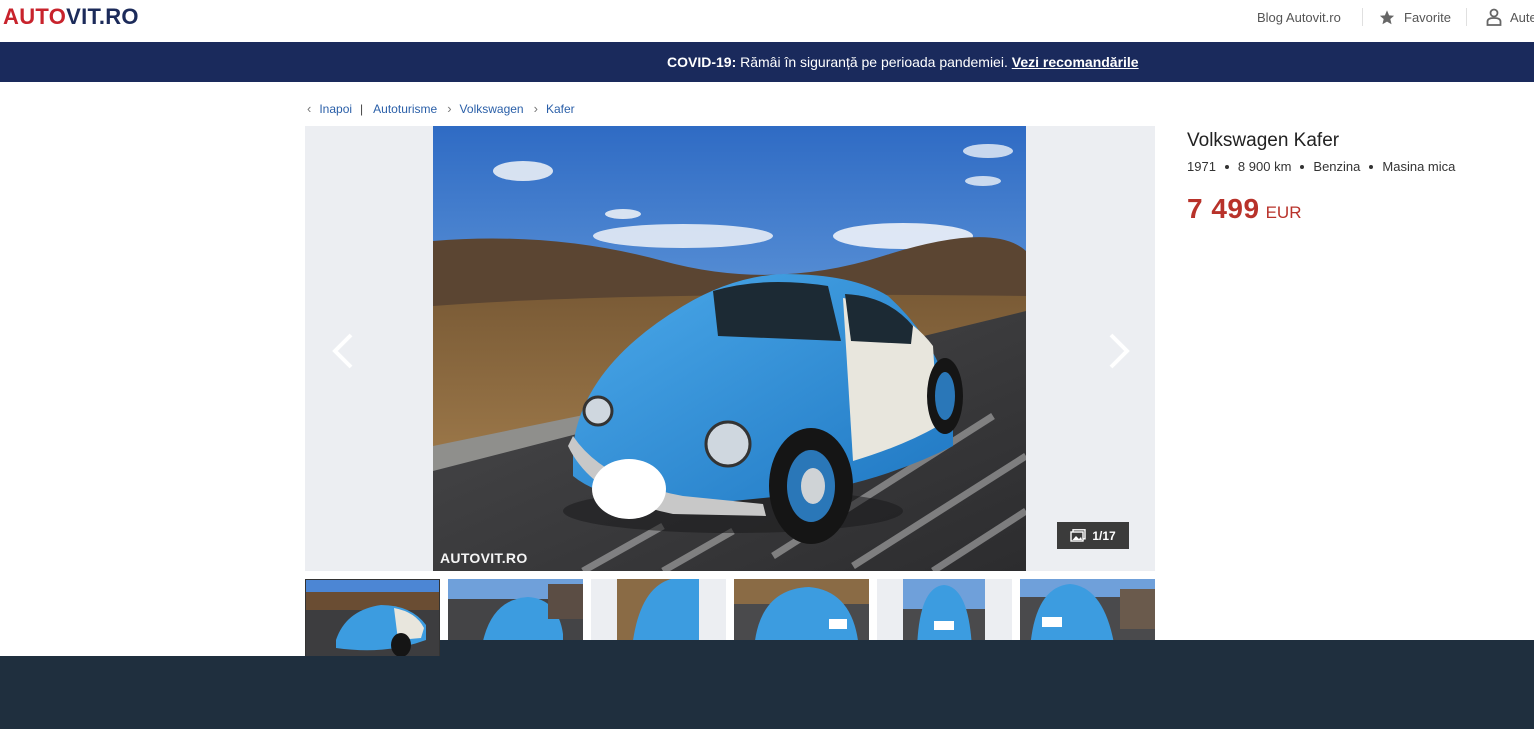 The height and width of the screenshot is (729, 1534). What do you see at coordinates (1387, 16) in the screenshot?
I see `star-icon` at bounding box center [1387, 16].